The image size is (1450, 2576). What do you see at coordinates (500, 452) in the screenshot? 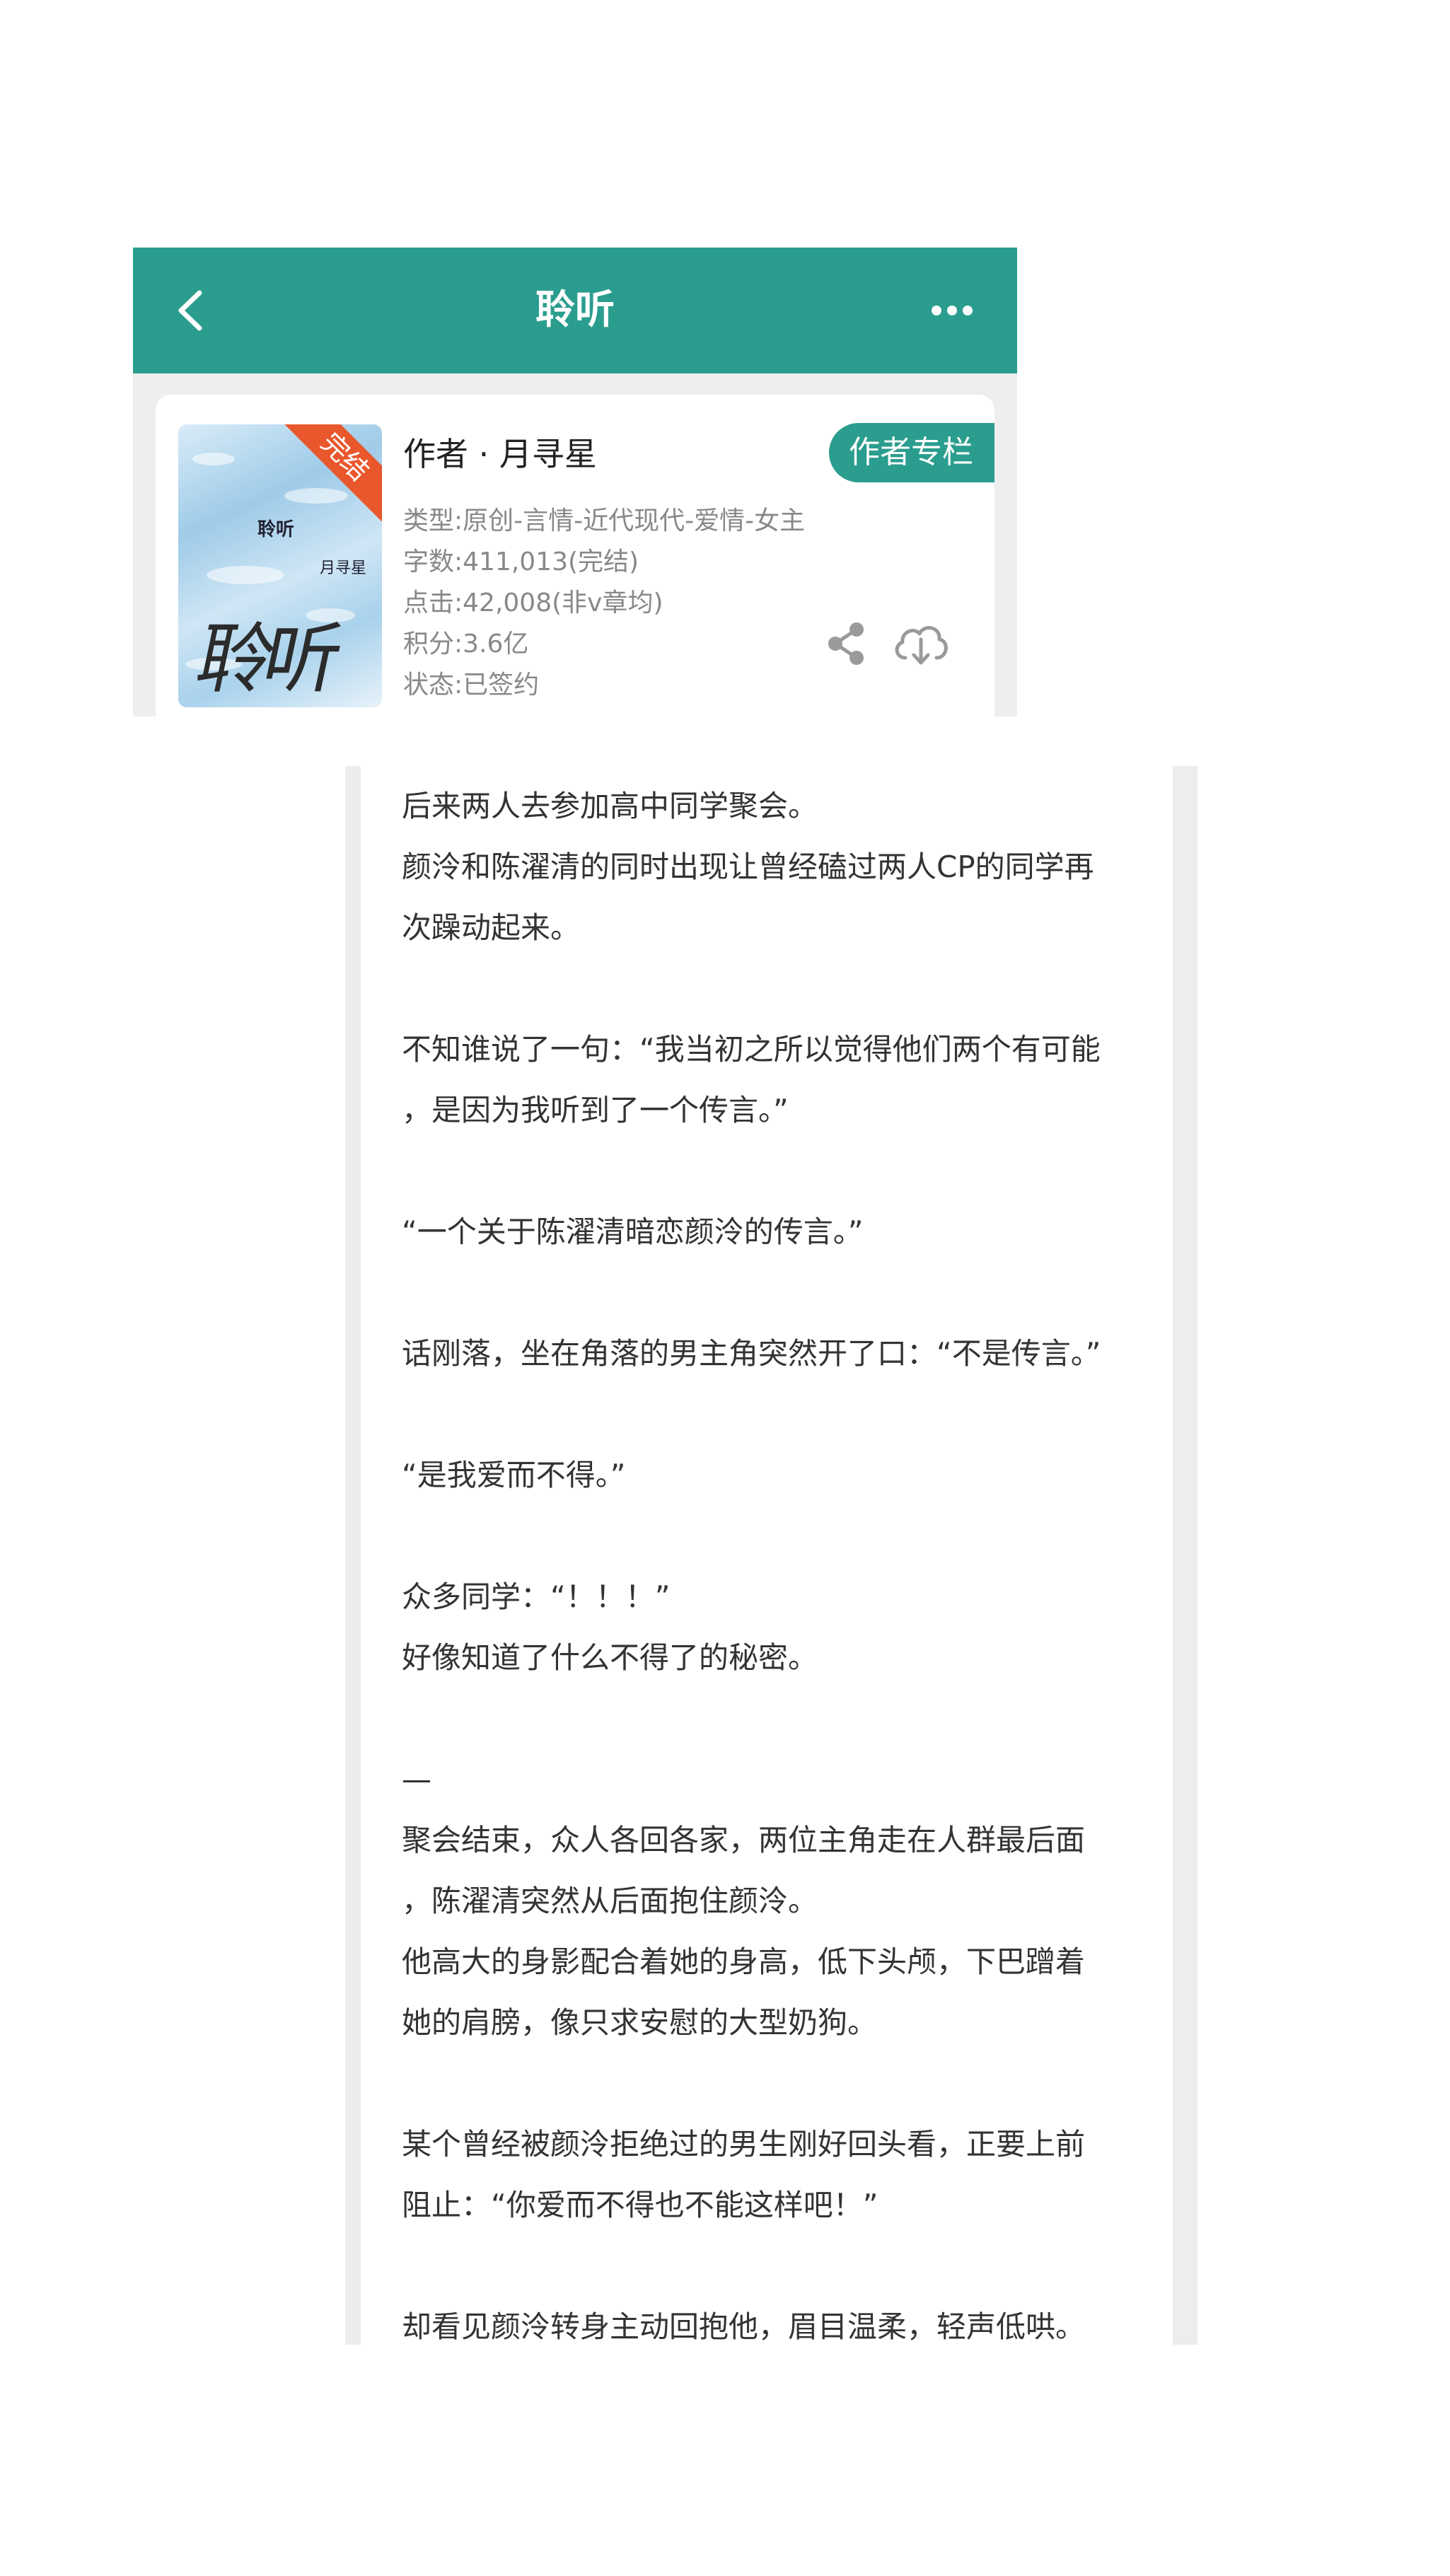
I see `author-name: 作者 · 月寻星` at bounding box center [500, 452].